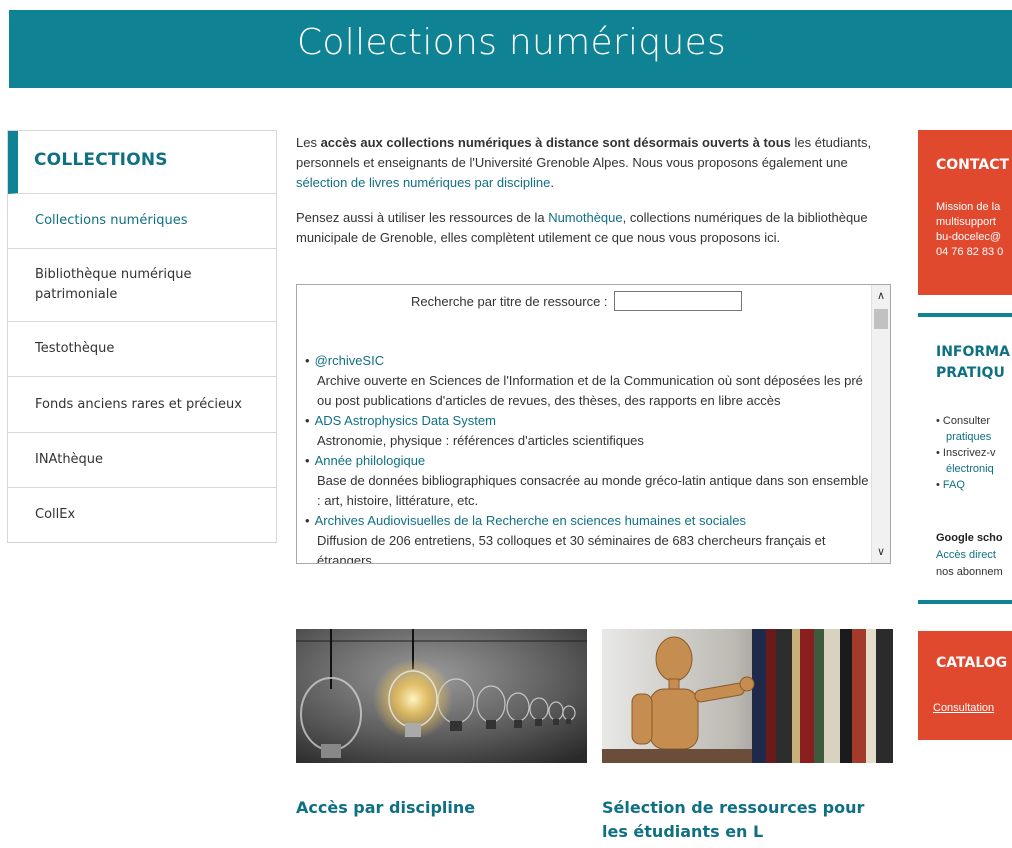 This screenshot has height=848, width=1012. I want to click on nav-item-label: Fonds anciens rares et précieux, so click(138, 404).